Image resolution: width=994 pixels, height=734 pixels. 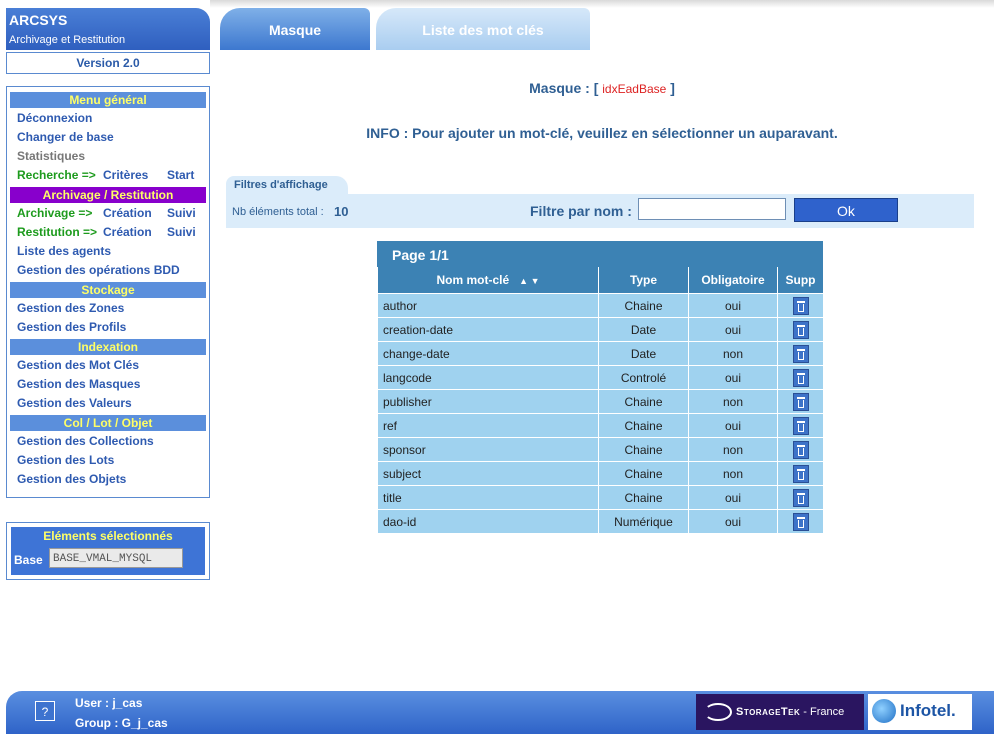 What do you see at coordinates (70, 308) in the screenshot?
I see `menu-item-gestion-zones: Gestion des Zones` at bounding box center [70, 308].